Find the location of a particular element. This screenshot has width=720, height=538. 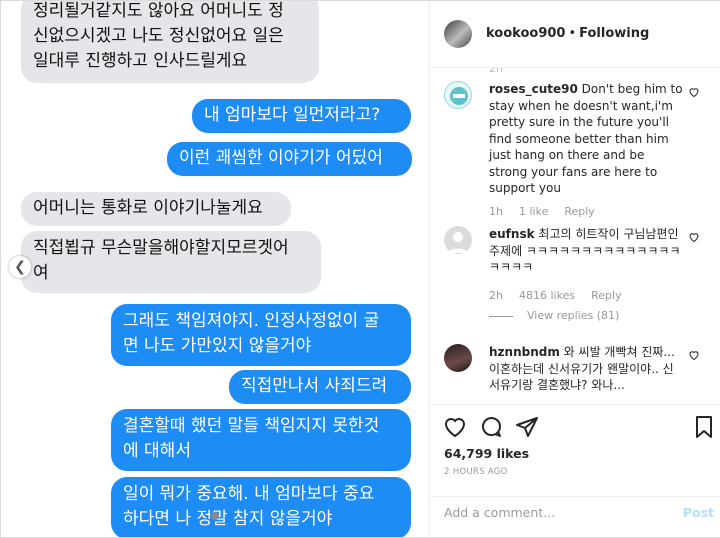

view-replies-button: View replies (81) is located at coordinates (554, 315).